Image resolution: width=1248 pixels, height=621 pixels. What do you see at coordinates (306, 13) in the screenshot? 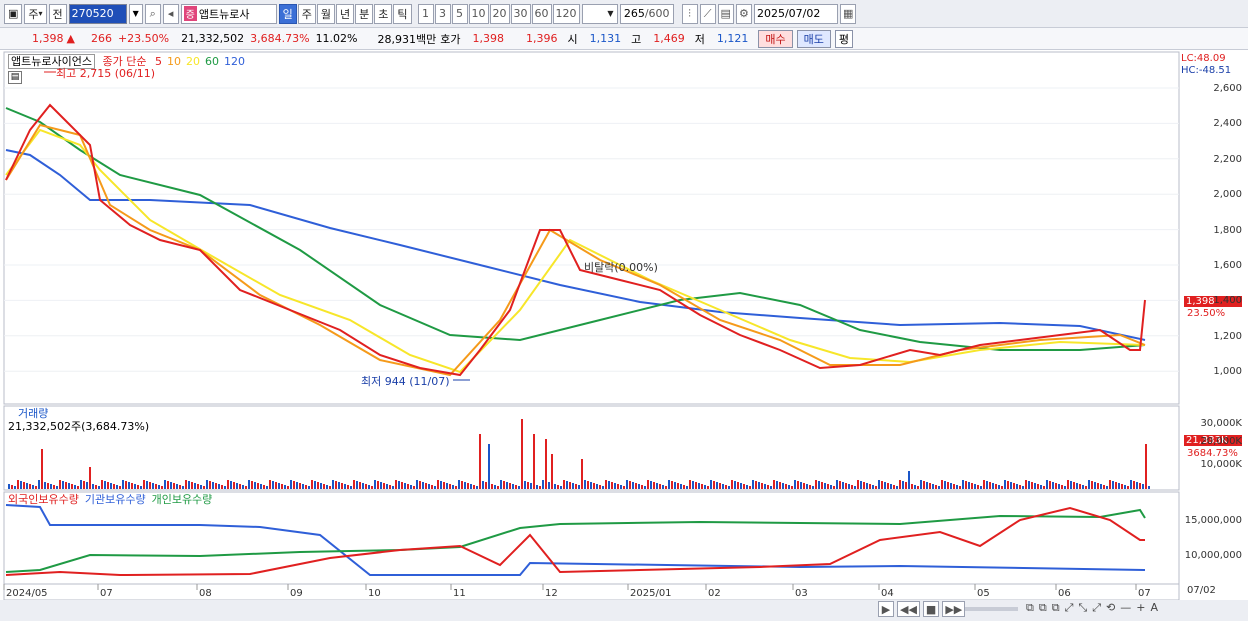
I see `timeframe-1: 주` at bounding box center [306, 13].